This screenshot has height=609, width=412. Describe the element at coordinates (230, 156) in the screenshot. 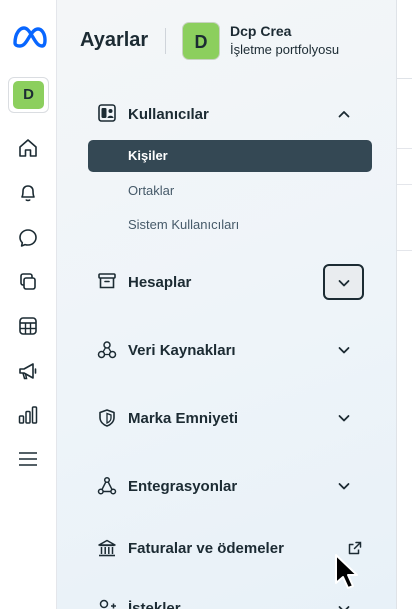

I see `sub-item-people: Kişiler` at that location.